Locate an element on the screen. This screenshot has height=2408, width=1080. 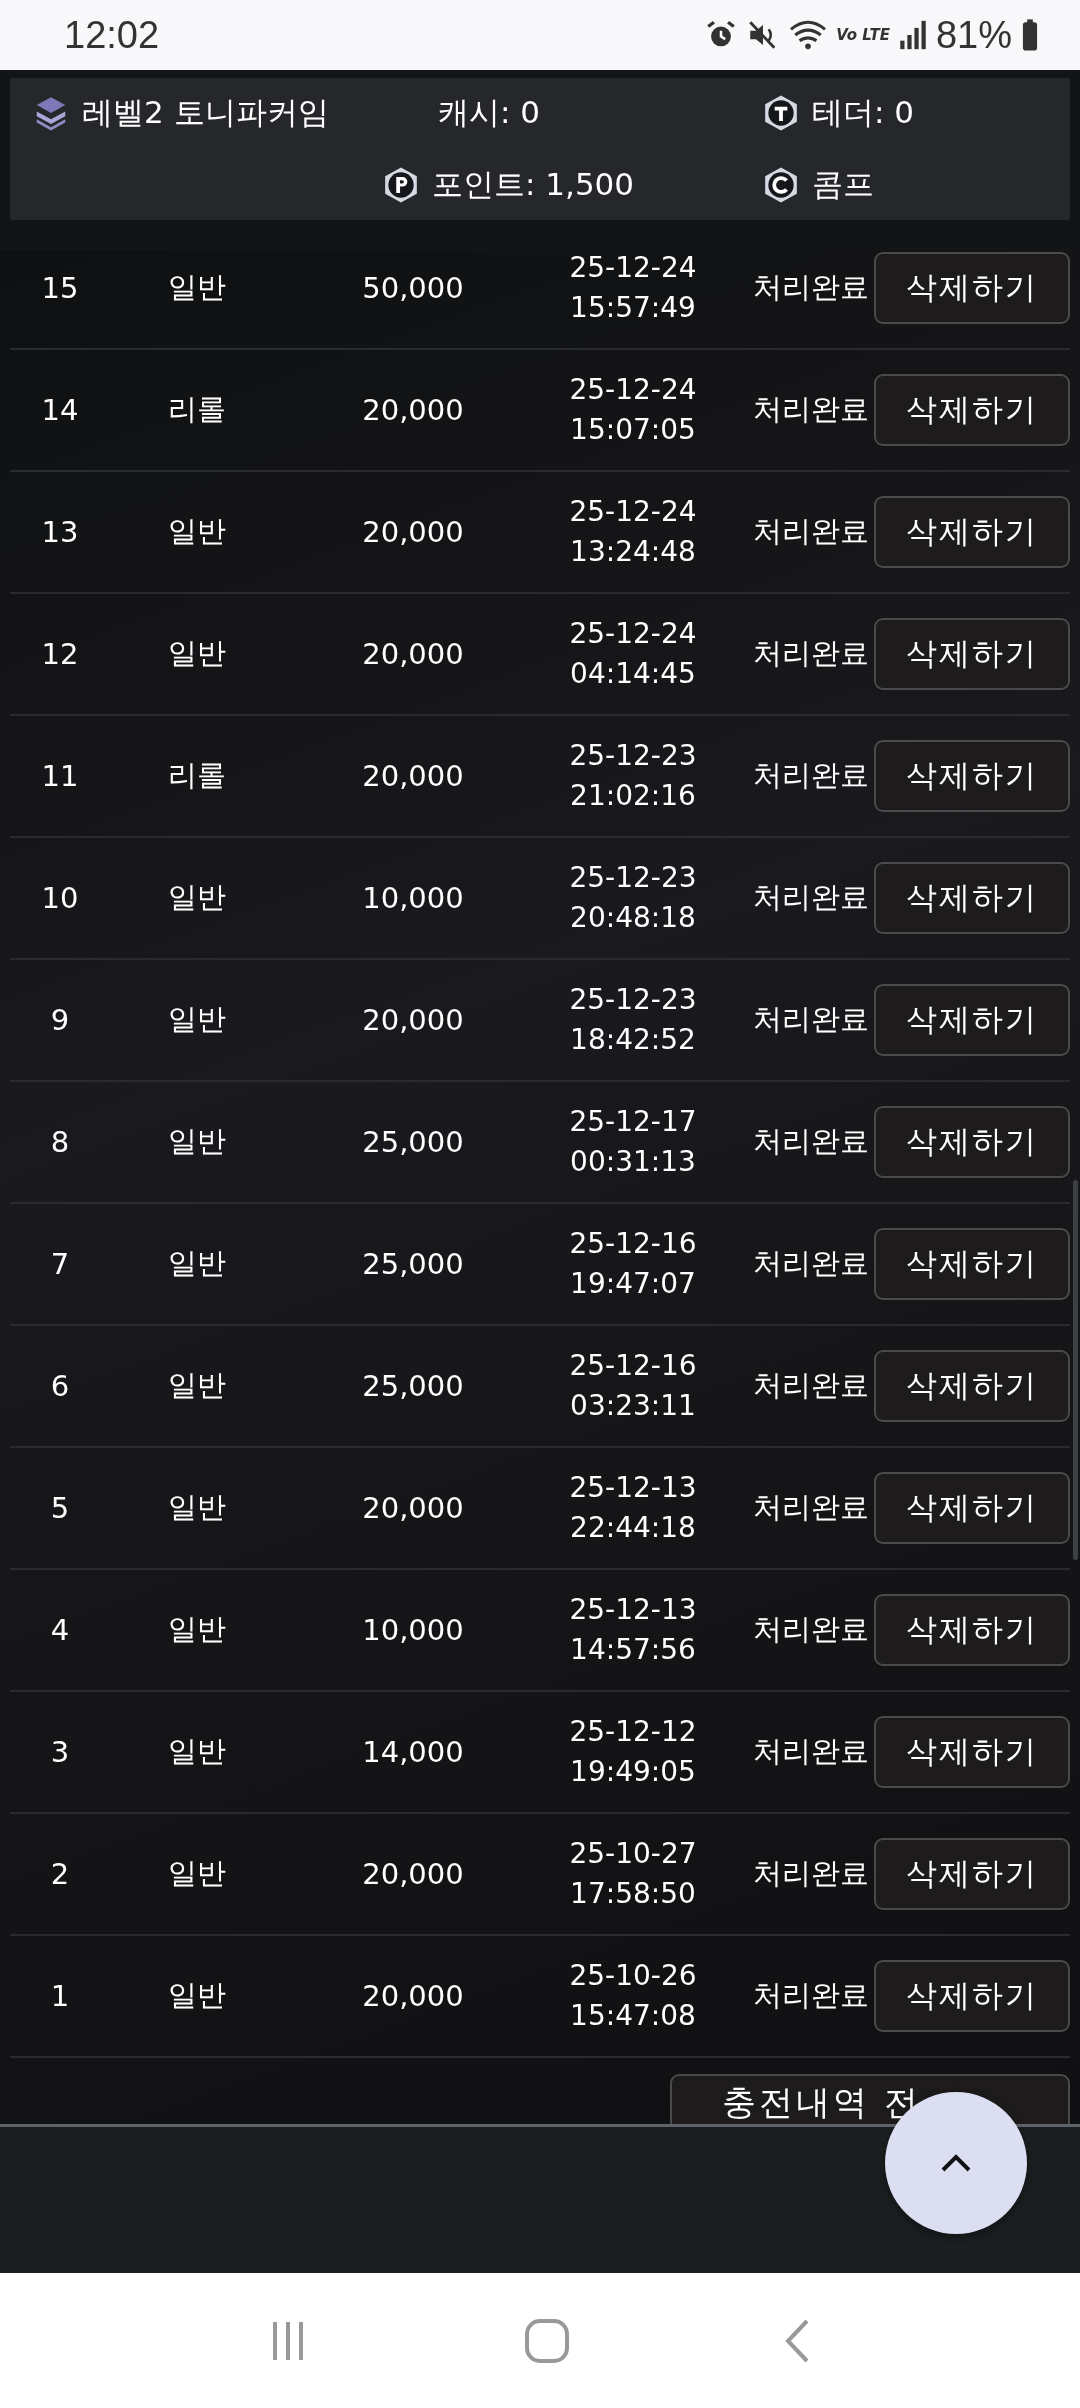
wifi-icon is located at coordinates (808, 35).